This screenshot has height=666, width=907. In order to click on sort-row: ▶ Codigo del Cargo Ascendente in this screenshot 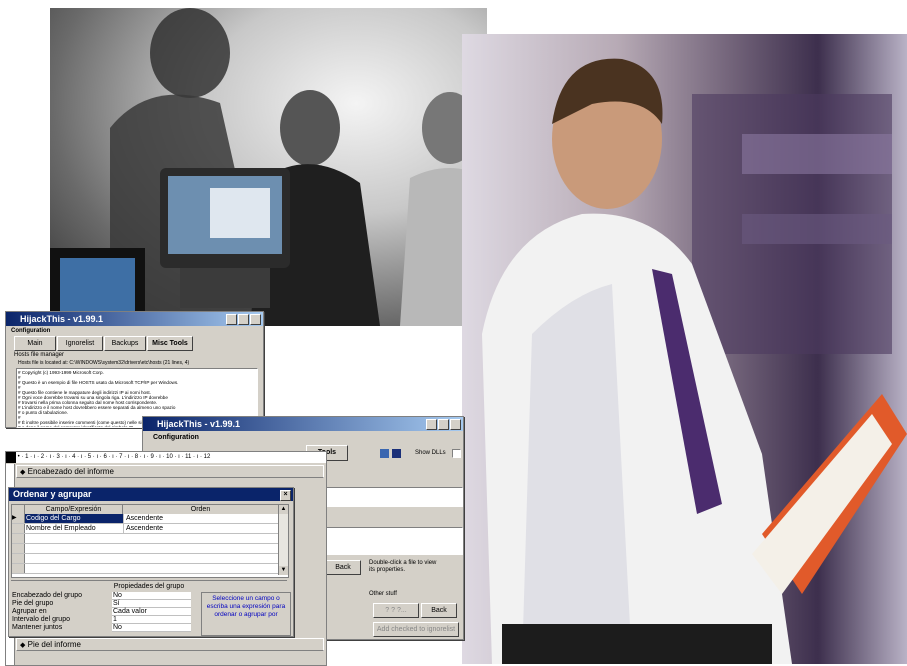, I will do `click(145, 519)`.